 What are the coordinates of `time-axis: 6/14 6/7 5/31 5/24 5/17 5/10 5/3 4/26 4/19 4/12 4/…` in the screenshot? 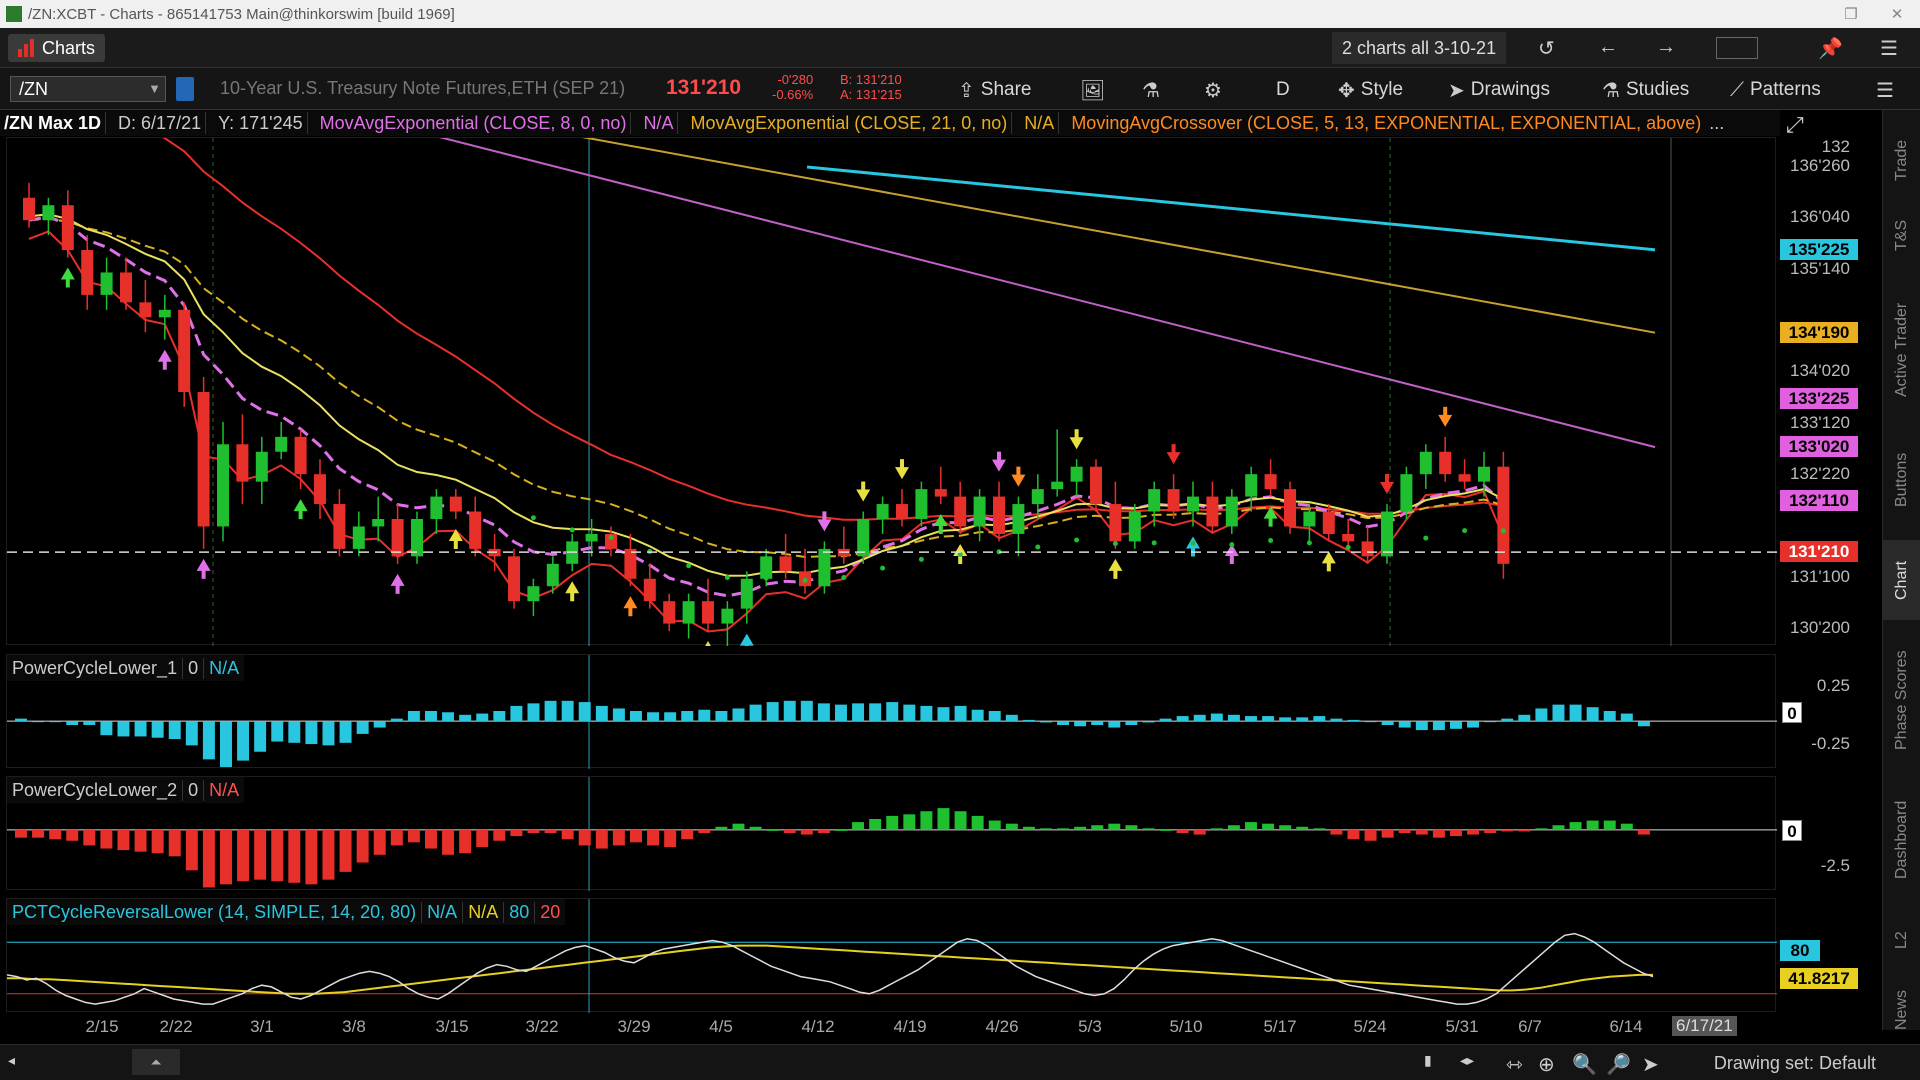 It's located at (891, 1027).